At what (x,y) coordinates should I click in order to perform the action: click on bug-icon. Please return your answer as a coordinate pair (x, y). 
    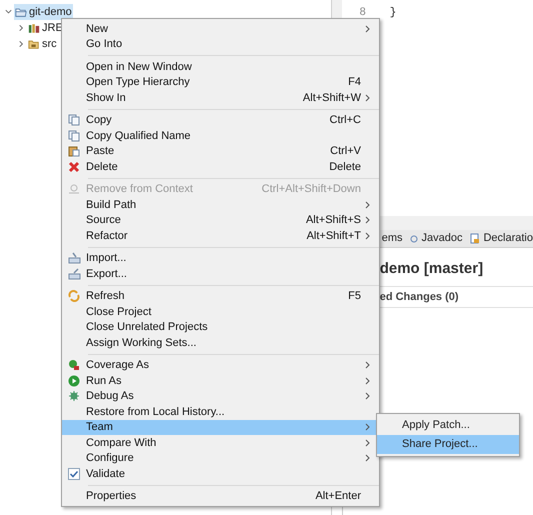
    Looking at the image, I should click on (74, 396).